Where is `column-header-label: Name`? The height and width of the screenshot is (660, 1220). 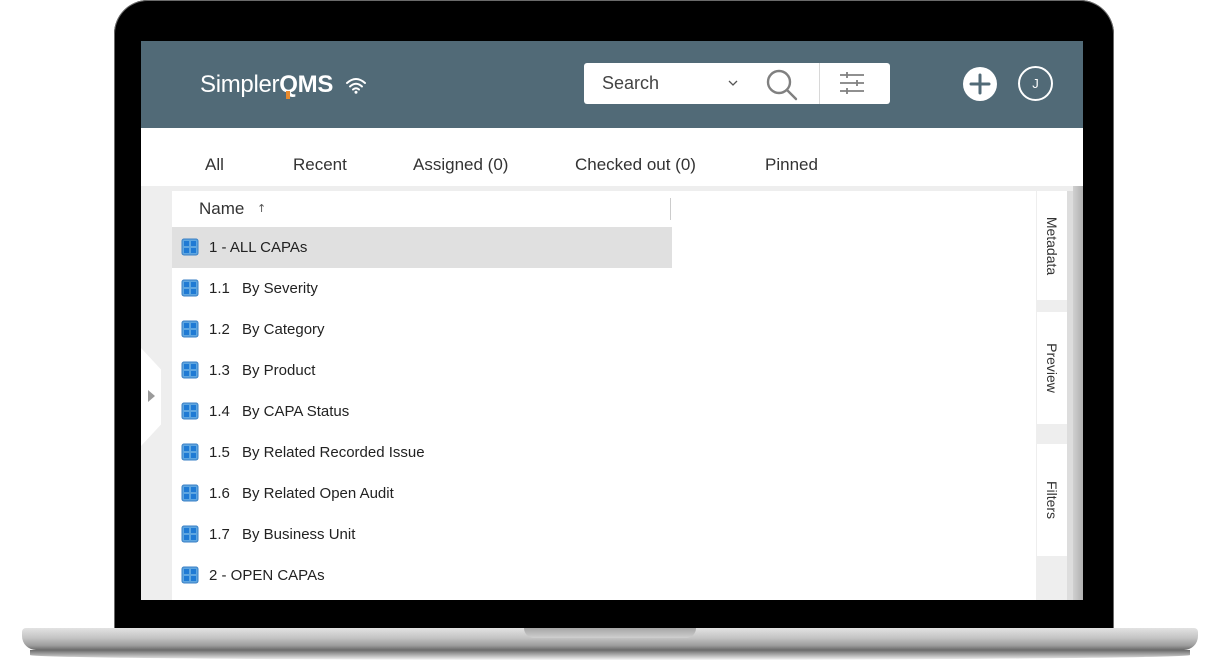 column-header-label: Name is located at coordinates (222, 208).